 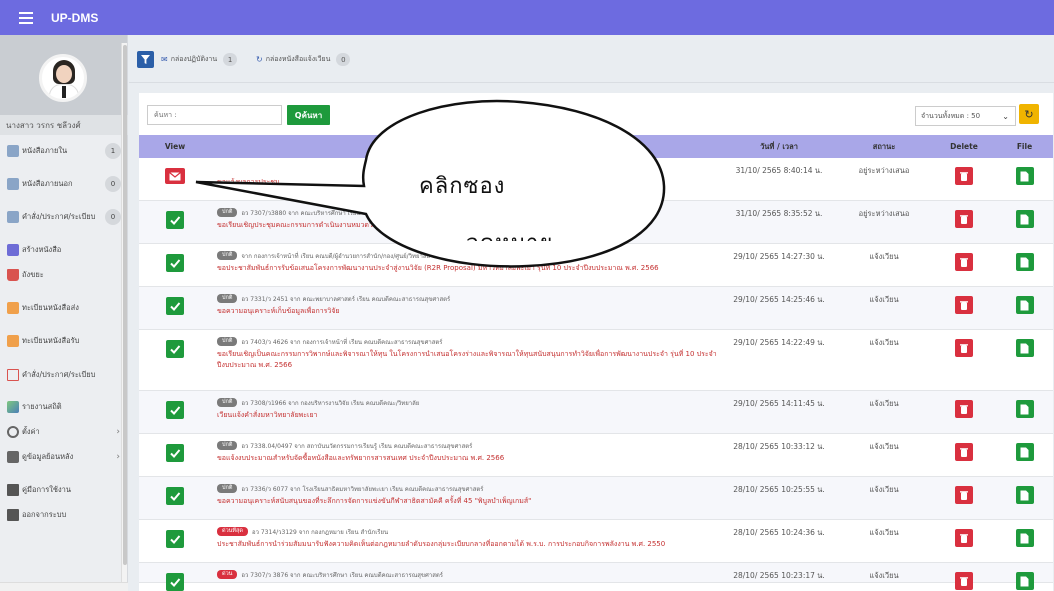 What do you see at coordinates (64, 217) in the screenshot?
I see `sidebar-item: คำสั่ง/ประกาศ/ระเบียบ 0` at bounding box center [64, 217].